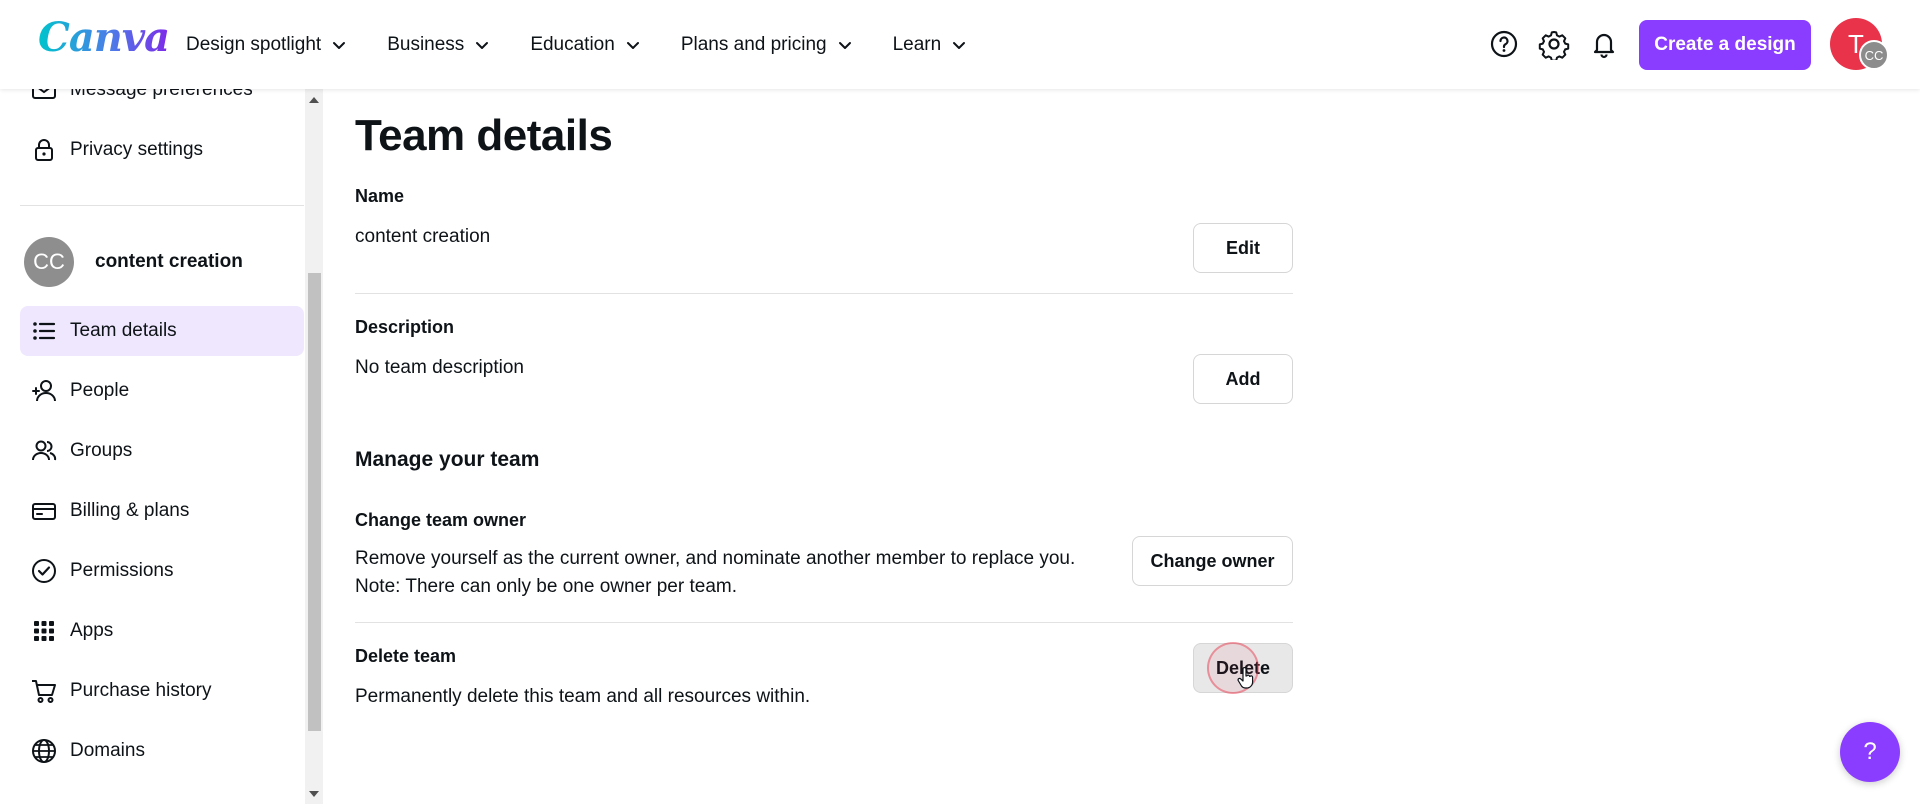  Describe the element at coordinates (254, 44) in the screenshot. I see `nav-label: Design spotlight` at that location.